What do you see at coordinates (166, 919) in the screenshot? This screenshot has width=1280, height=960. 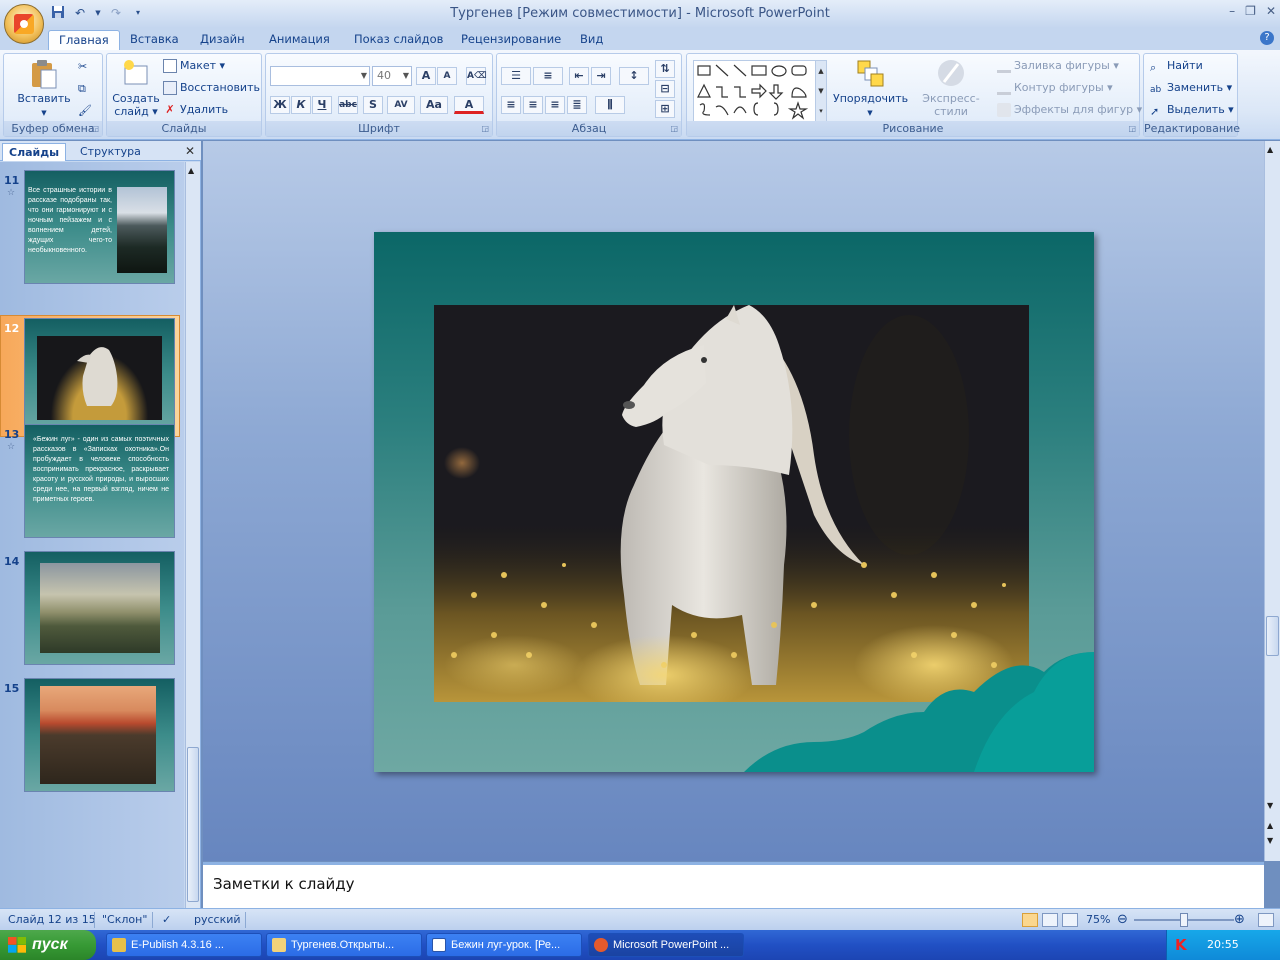 I see `spell-check-icon: ✓` at bounding box center [166, 919].